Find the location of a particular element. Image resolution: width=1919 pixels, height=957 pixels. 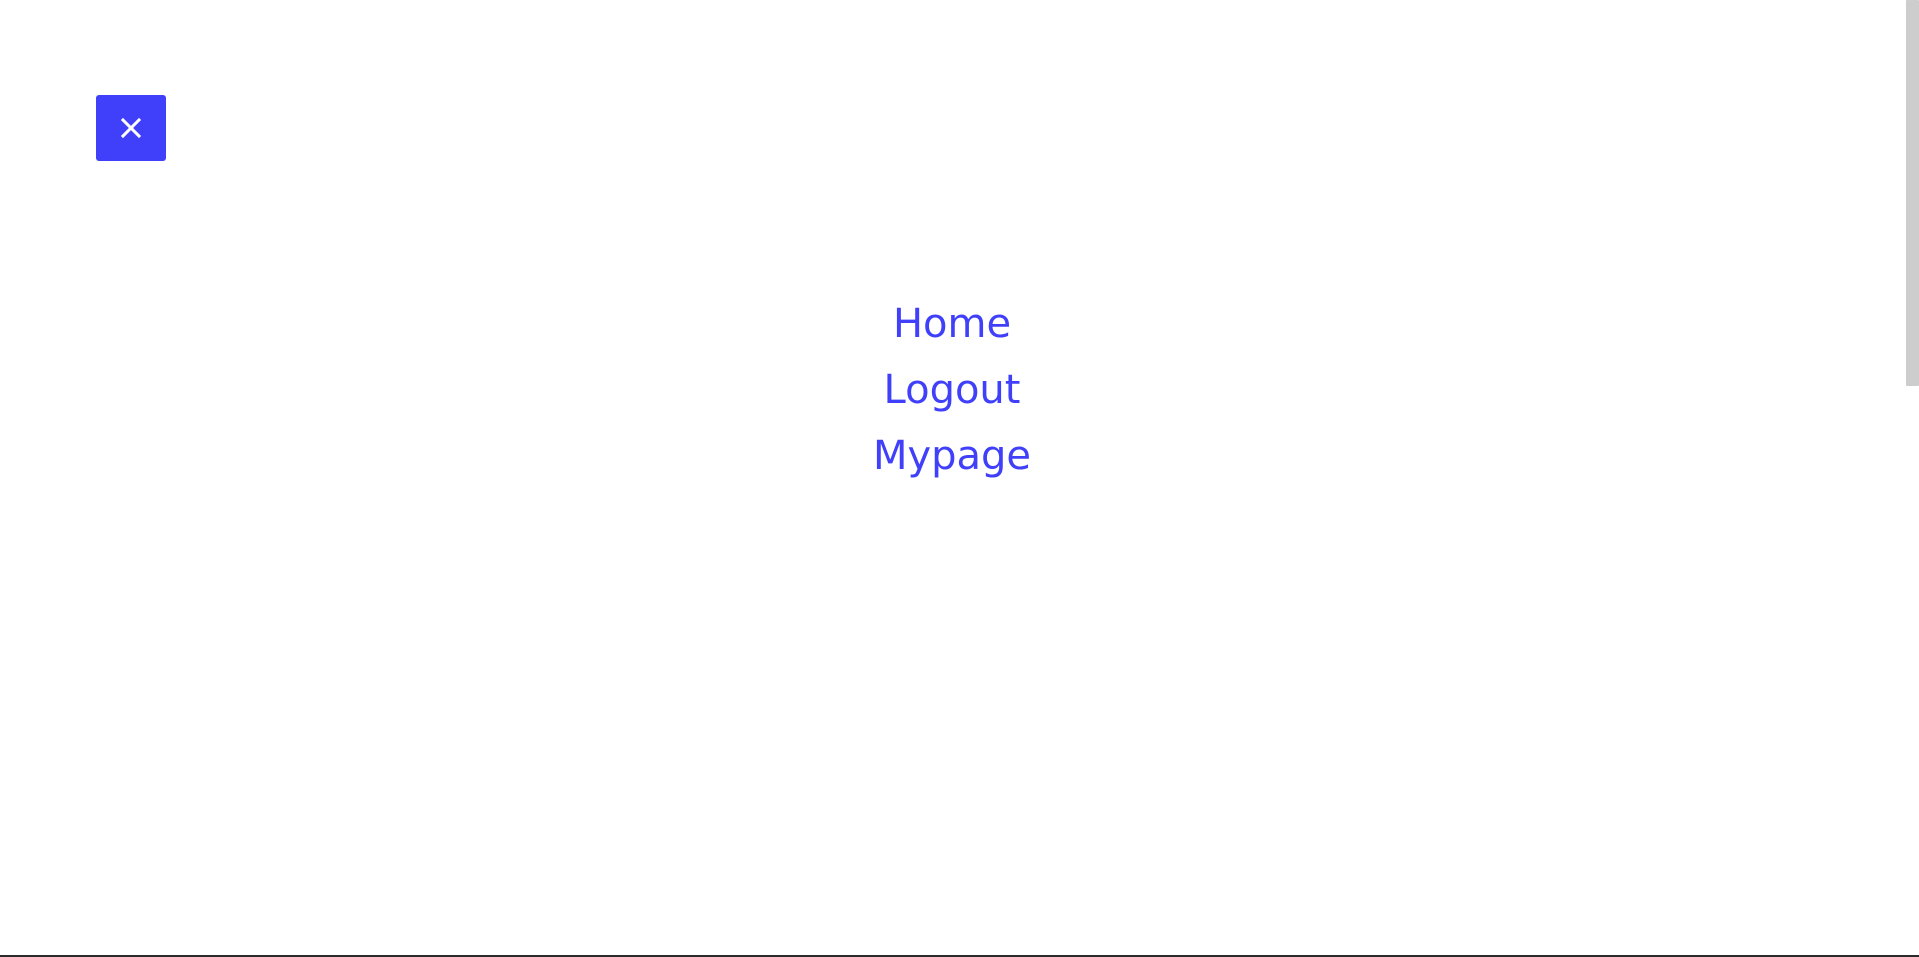

scrollbar-thumb is located at coordinates (1912, 193).